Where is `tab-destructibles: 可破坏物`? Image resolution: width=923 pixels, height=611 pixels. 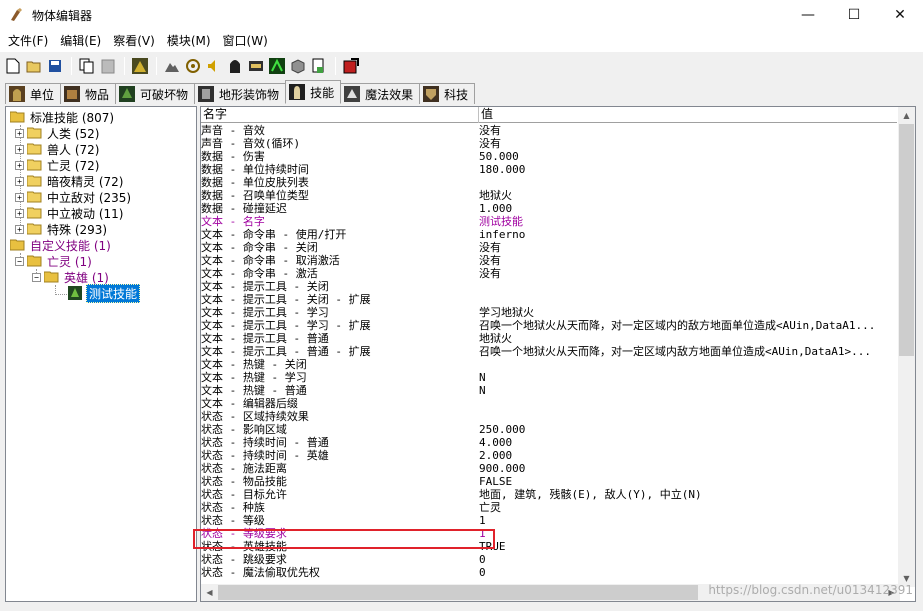
tab-destructibles: 可破坏物 is located at coordinates (155, 93).